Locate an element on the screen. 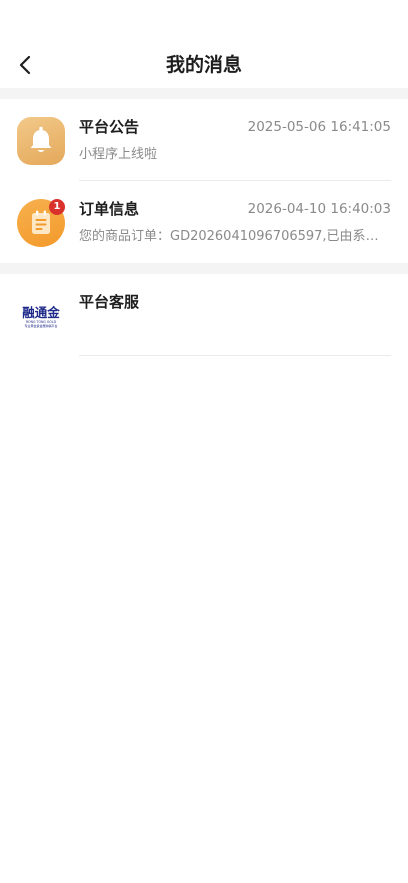 This screenshot has width=408, height=883. svg-text: 融通金 is located at coordinates (41, 312).